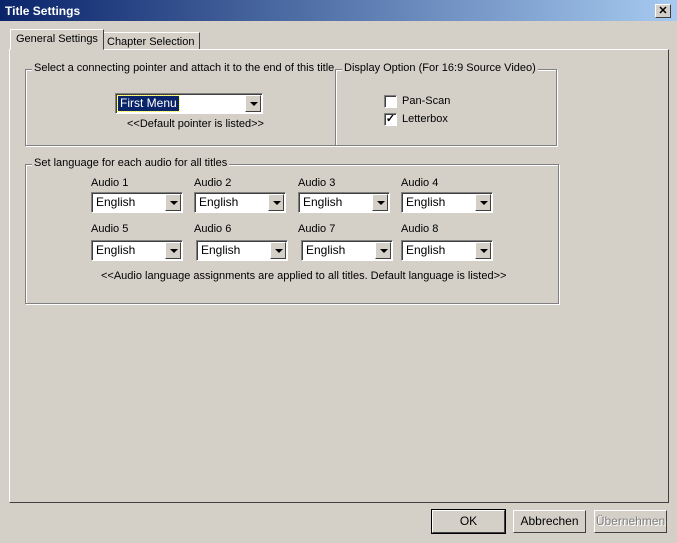 Image resolution: width=677 pixels, height=543 pixels. I want to click on close-icon: ✕, so click(663, 11).